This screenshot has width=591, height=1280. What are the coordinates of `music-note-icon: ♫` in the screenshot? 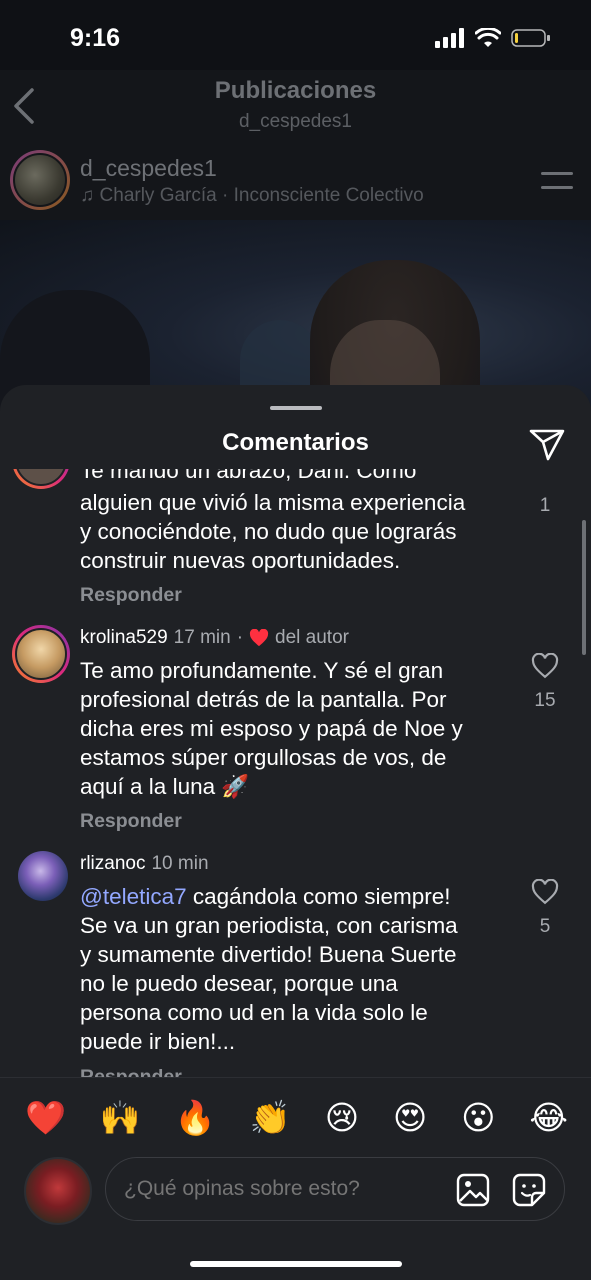 It's located at (87, 195).